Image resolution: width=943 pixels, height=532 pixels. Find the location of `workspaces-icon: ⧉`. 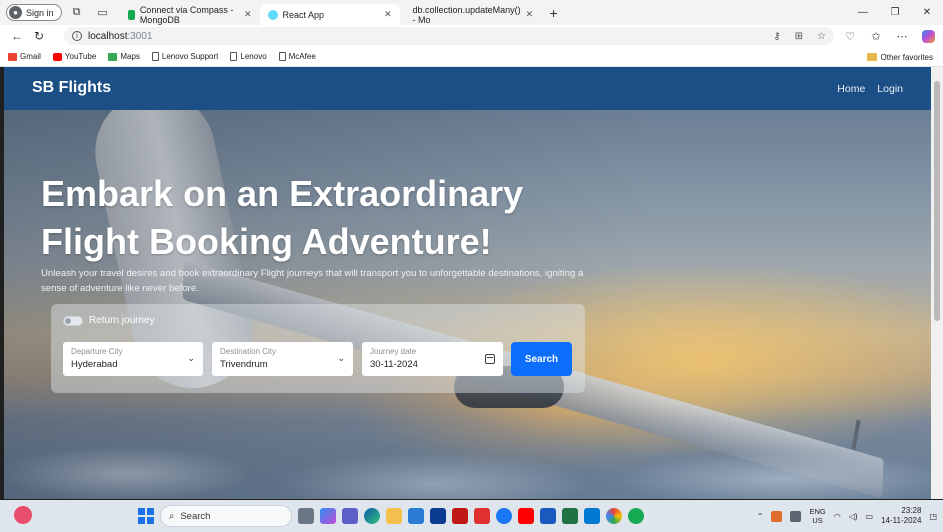

workspaces-icon: ⧉ is located at coordinates (77, 13).